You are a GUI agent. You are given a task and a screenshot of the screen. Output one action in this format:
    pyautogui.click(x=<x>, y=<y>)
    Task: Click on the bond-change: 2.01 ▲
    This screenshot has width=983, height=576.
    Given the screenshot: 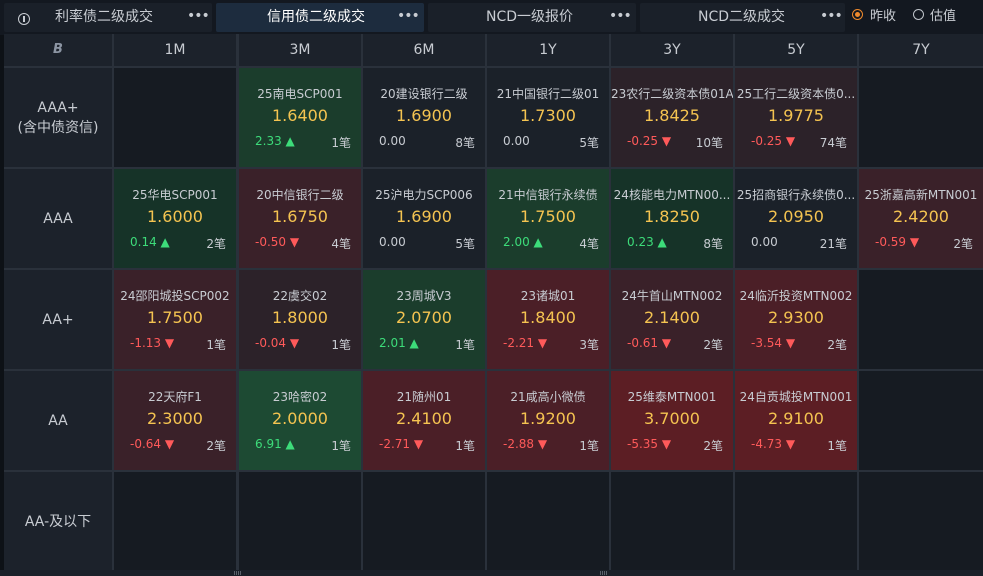 What is the action you would take?
    pyautogui.click(x=399, y=343)
    